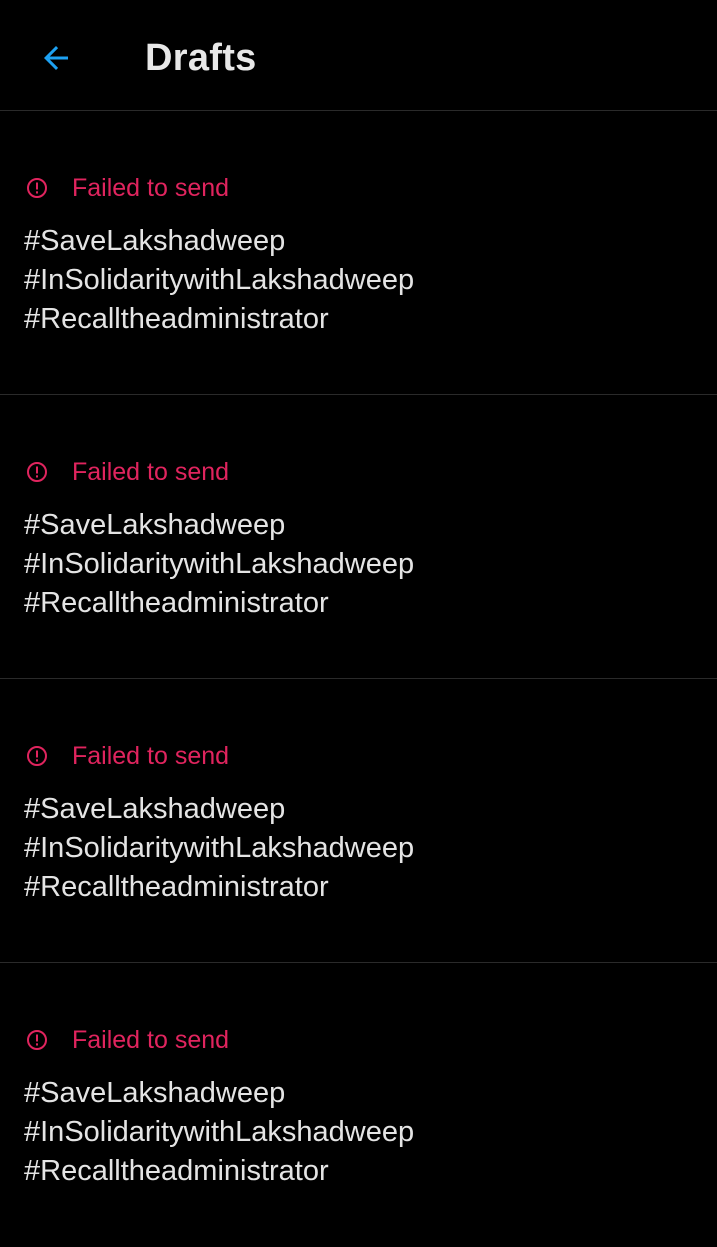 The height and width of the screenshot is (1247, 717). I want to click on arrow-left-icon, so click(56, 58).